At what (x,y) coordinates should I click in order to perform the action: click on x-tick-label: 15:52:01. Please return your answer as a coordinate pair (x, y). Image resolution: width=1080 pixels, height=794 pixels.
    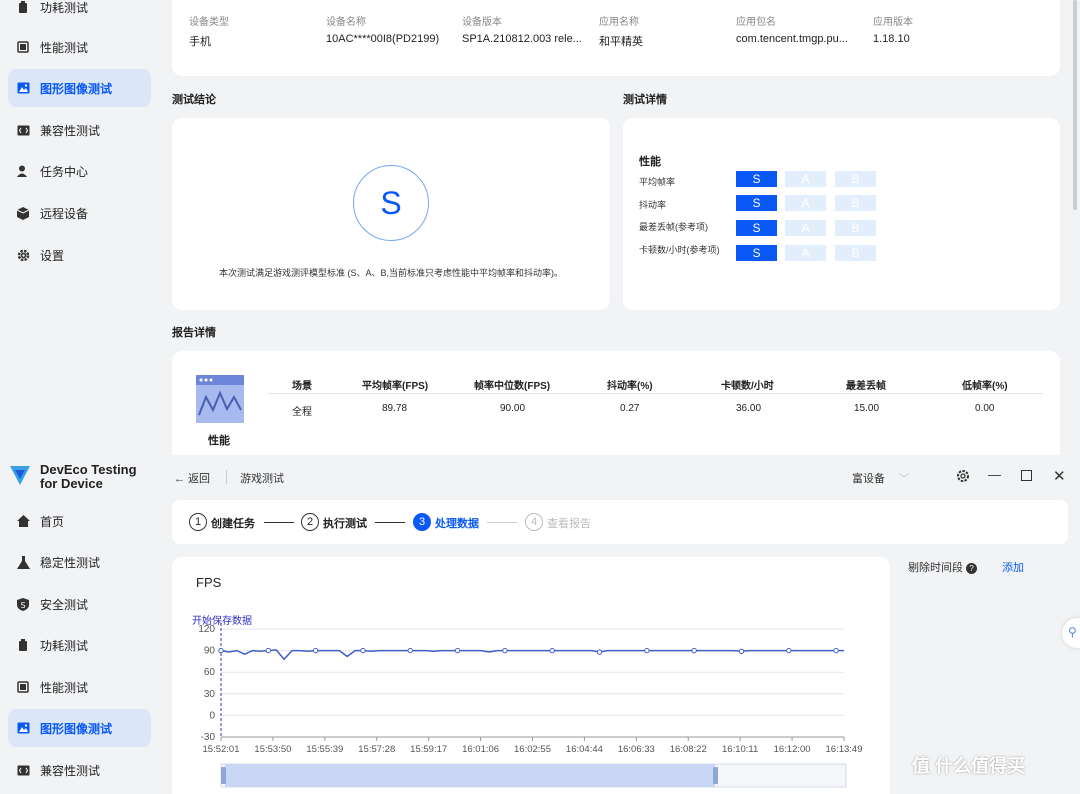
    Looking at the image, I should click on (221, 749).